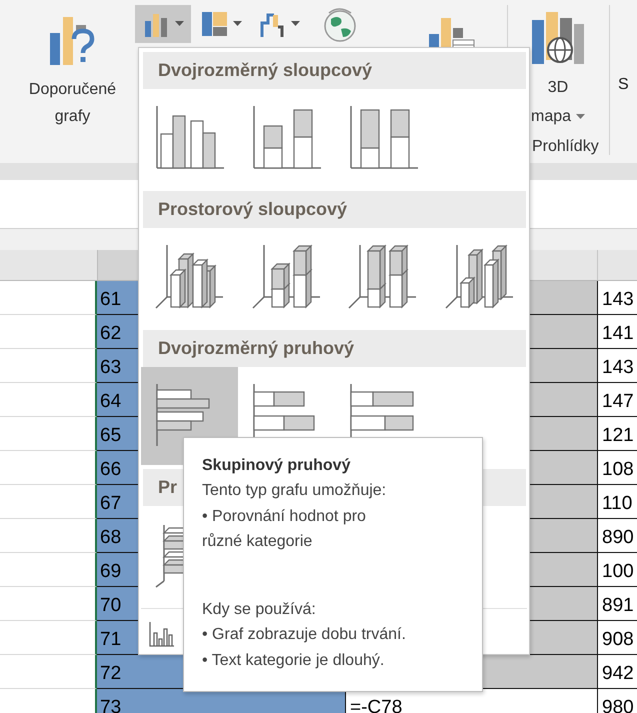  What do you see at coordinates (259, 610) in the screenshot?
I see `tooltip-text: Kdy se používá:` at bounding box center [259, 610].